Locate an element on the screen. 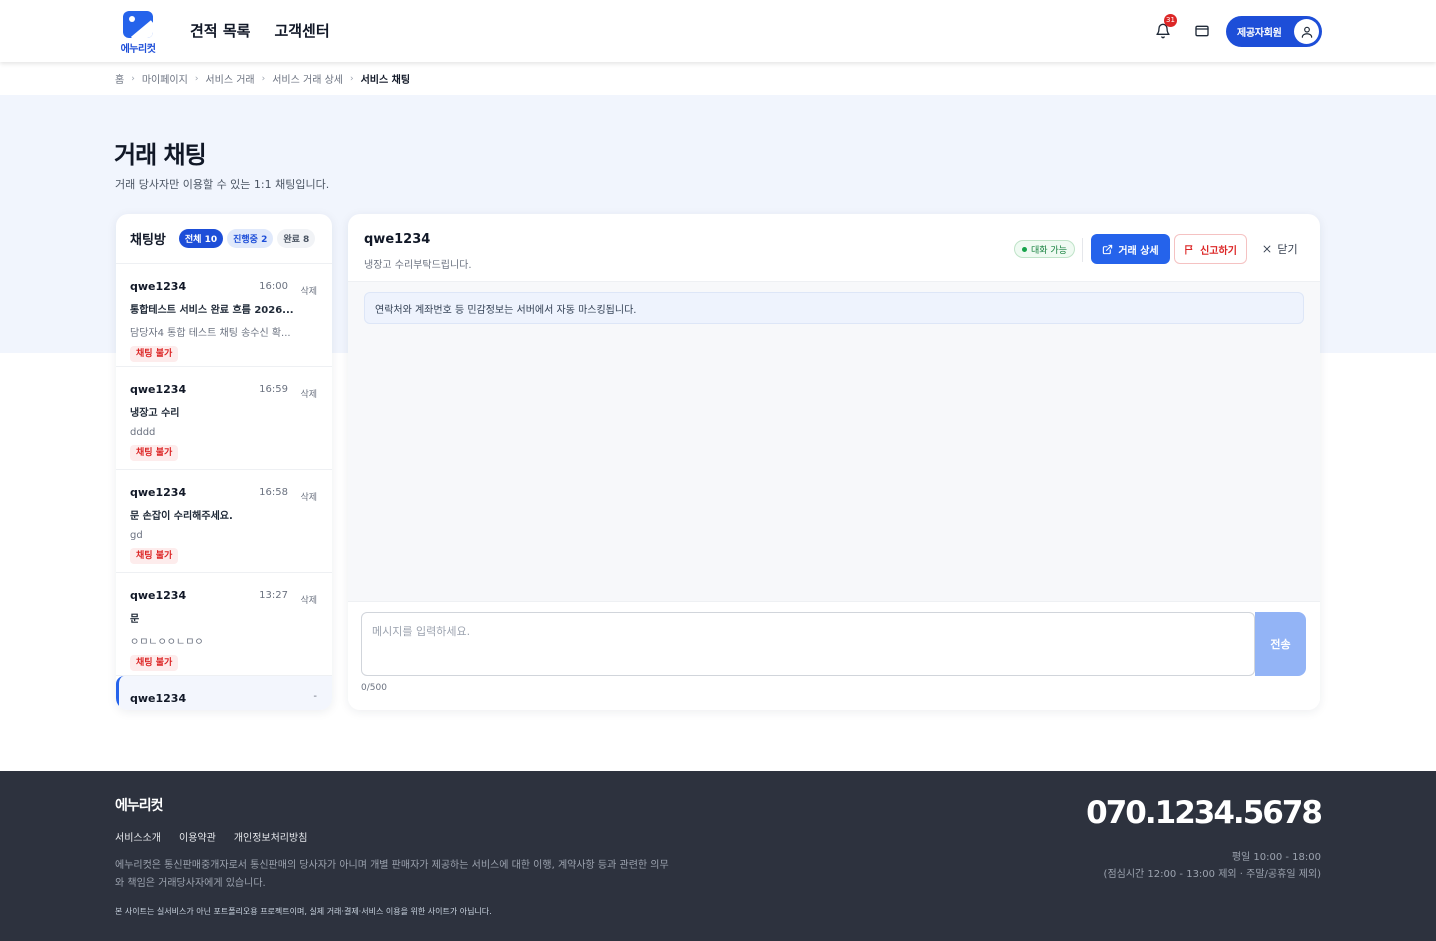 Image resolution: width=1436 pixels, height=941 pixels. room-time: 16:58 is located at coordinates (273, 492).